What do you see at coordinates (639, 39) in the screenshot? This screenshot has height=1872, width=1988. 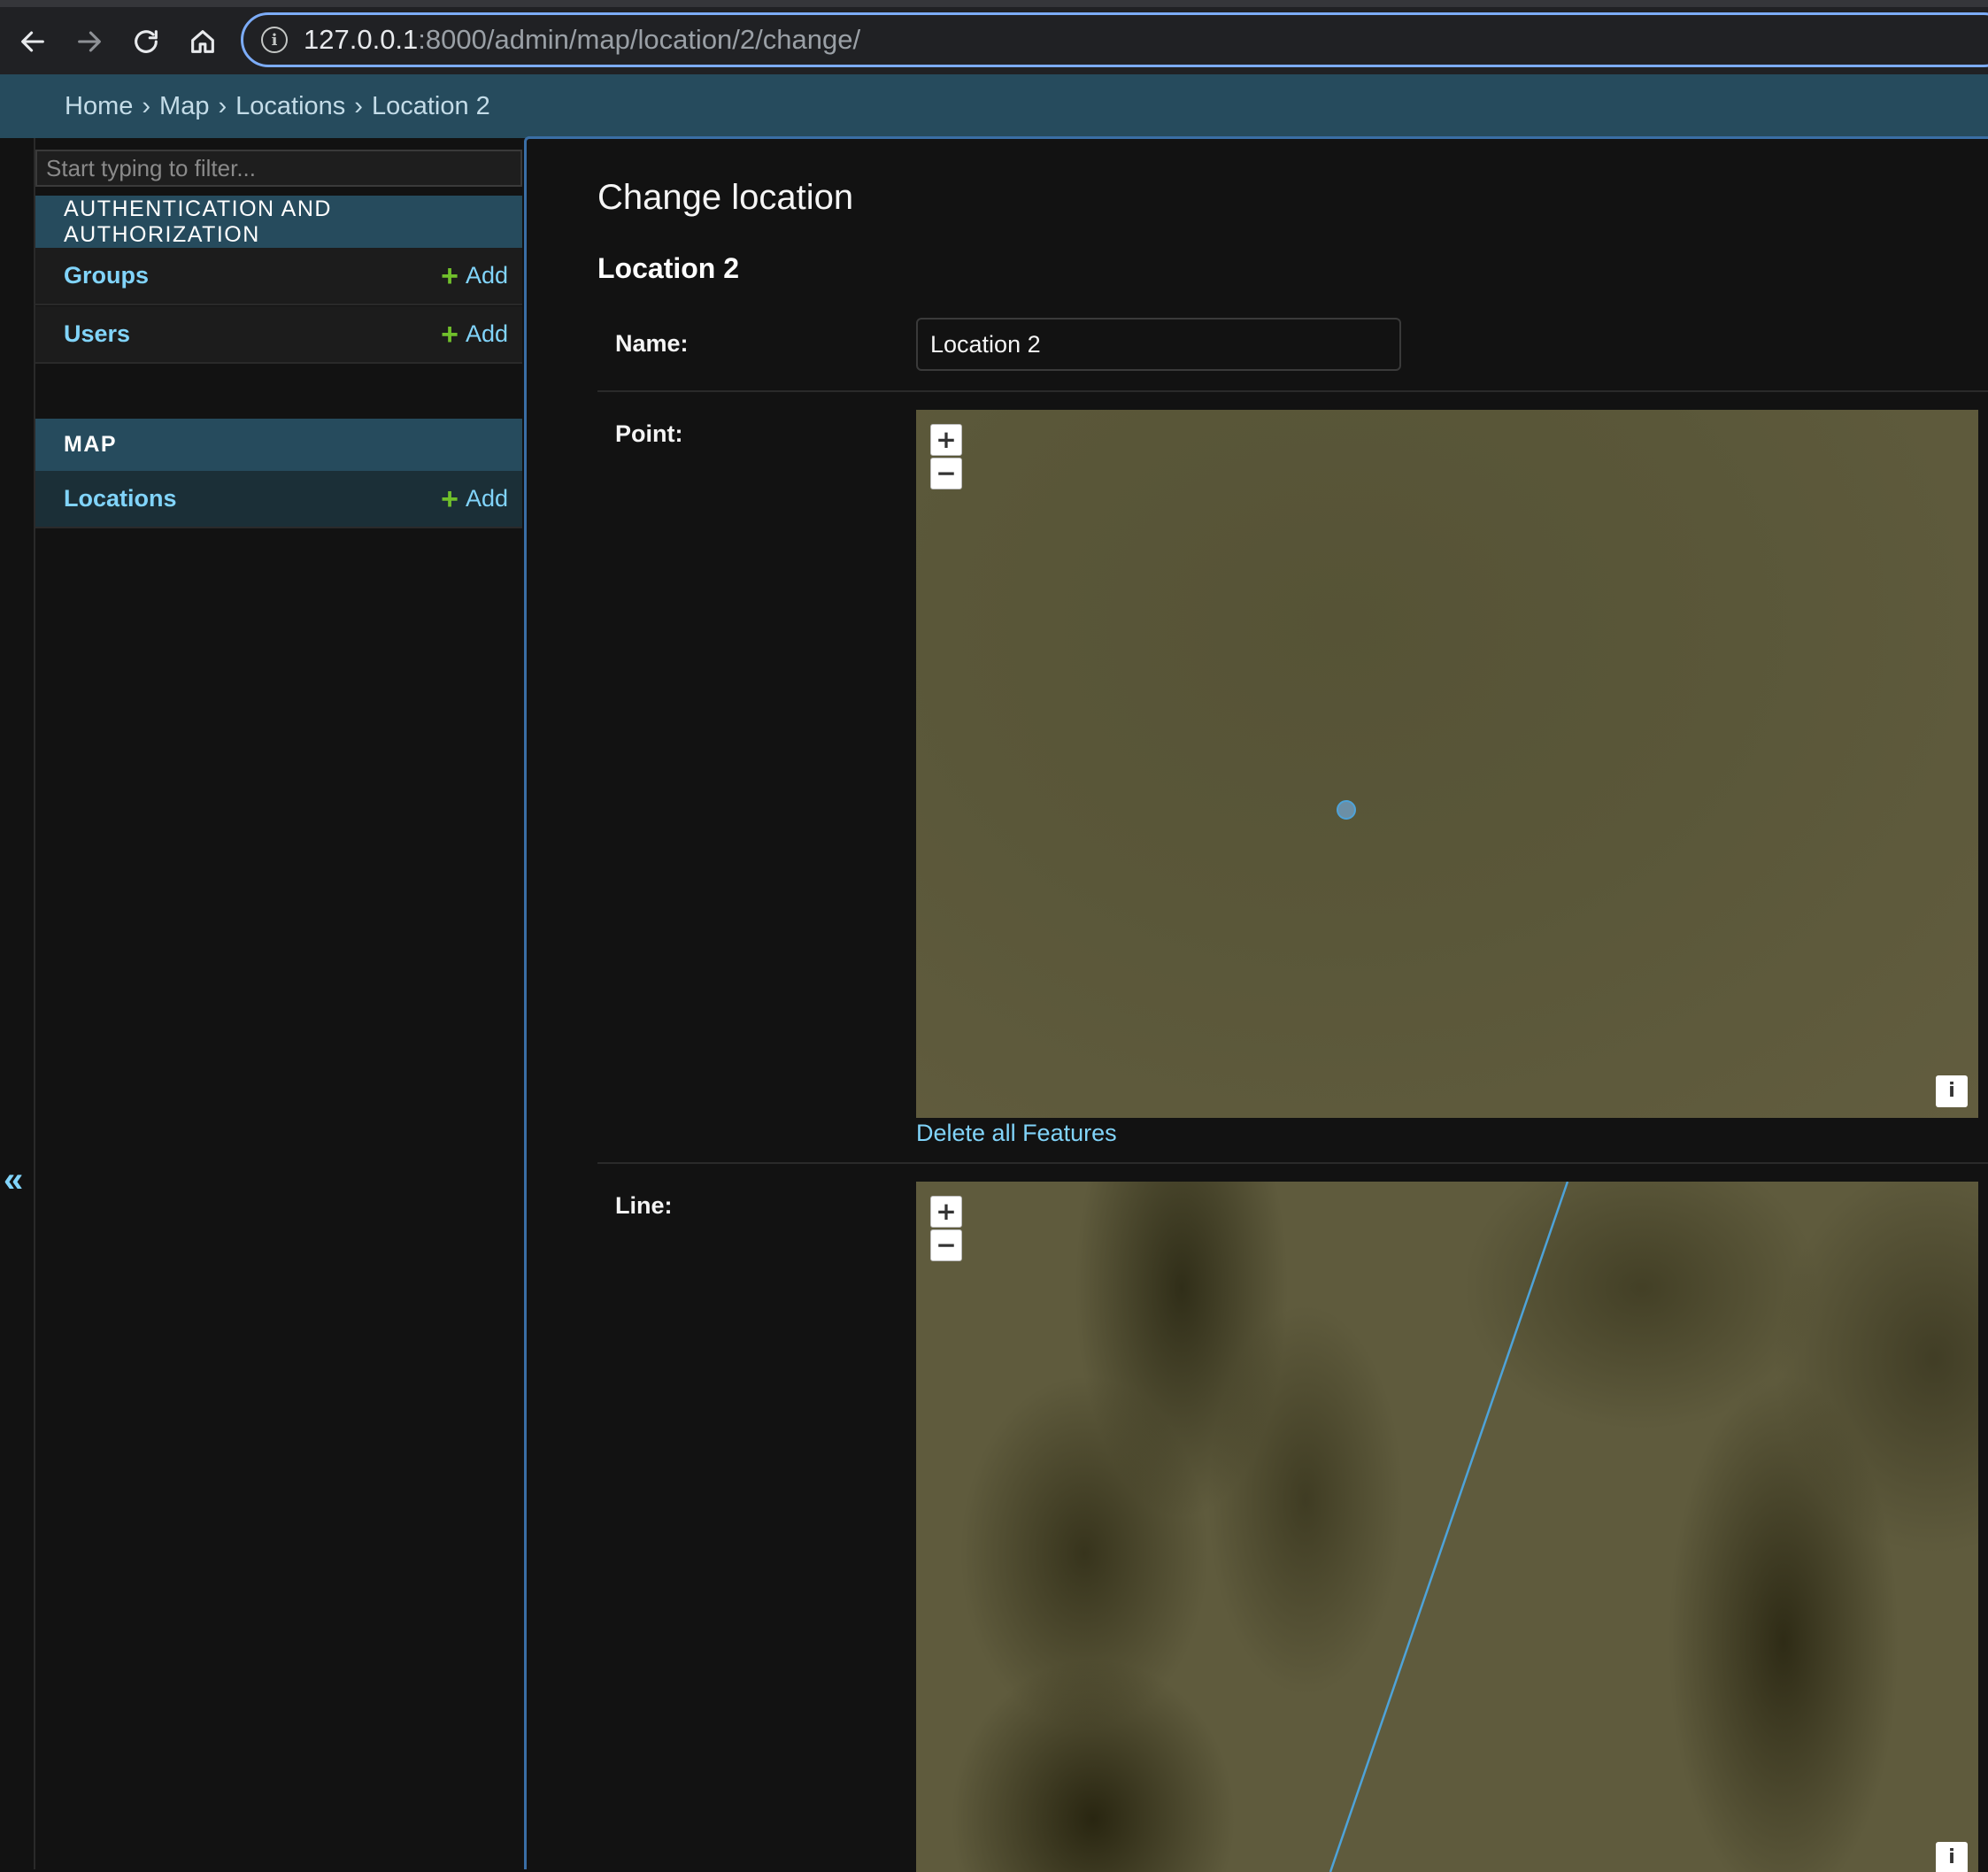 I see `url-path: :8000/admin/map/location/2/change/` at bounding box center [639, 39].